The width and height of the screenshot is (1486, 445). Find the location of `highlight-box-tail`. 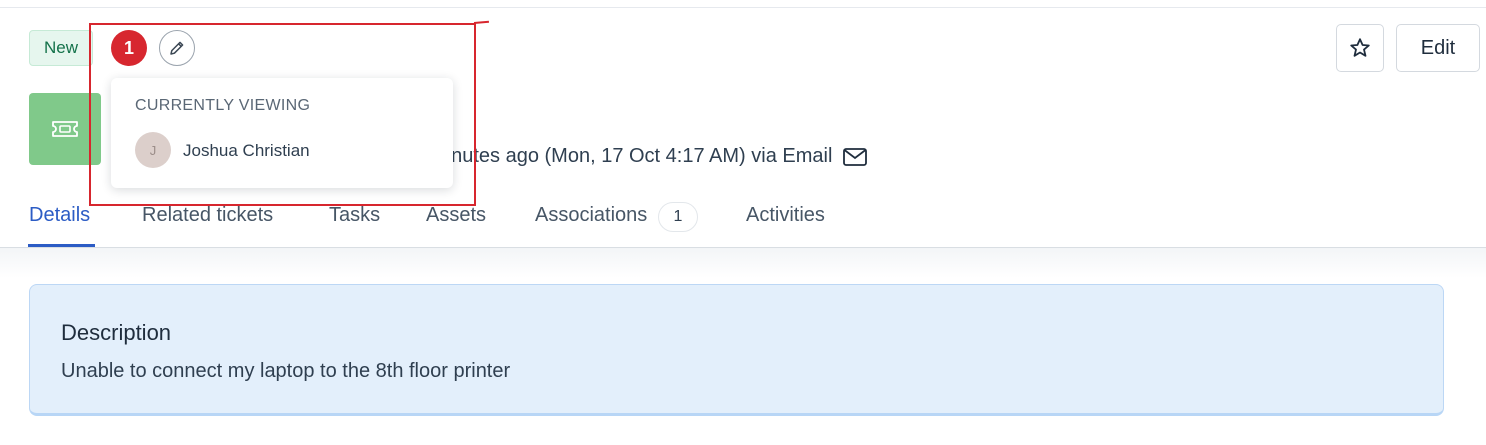

highlight-box-tail is located at coordinates (481, 22).